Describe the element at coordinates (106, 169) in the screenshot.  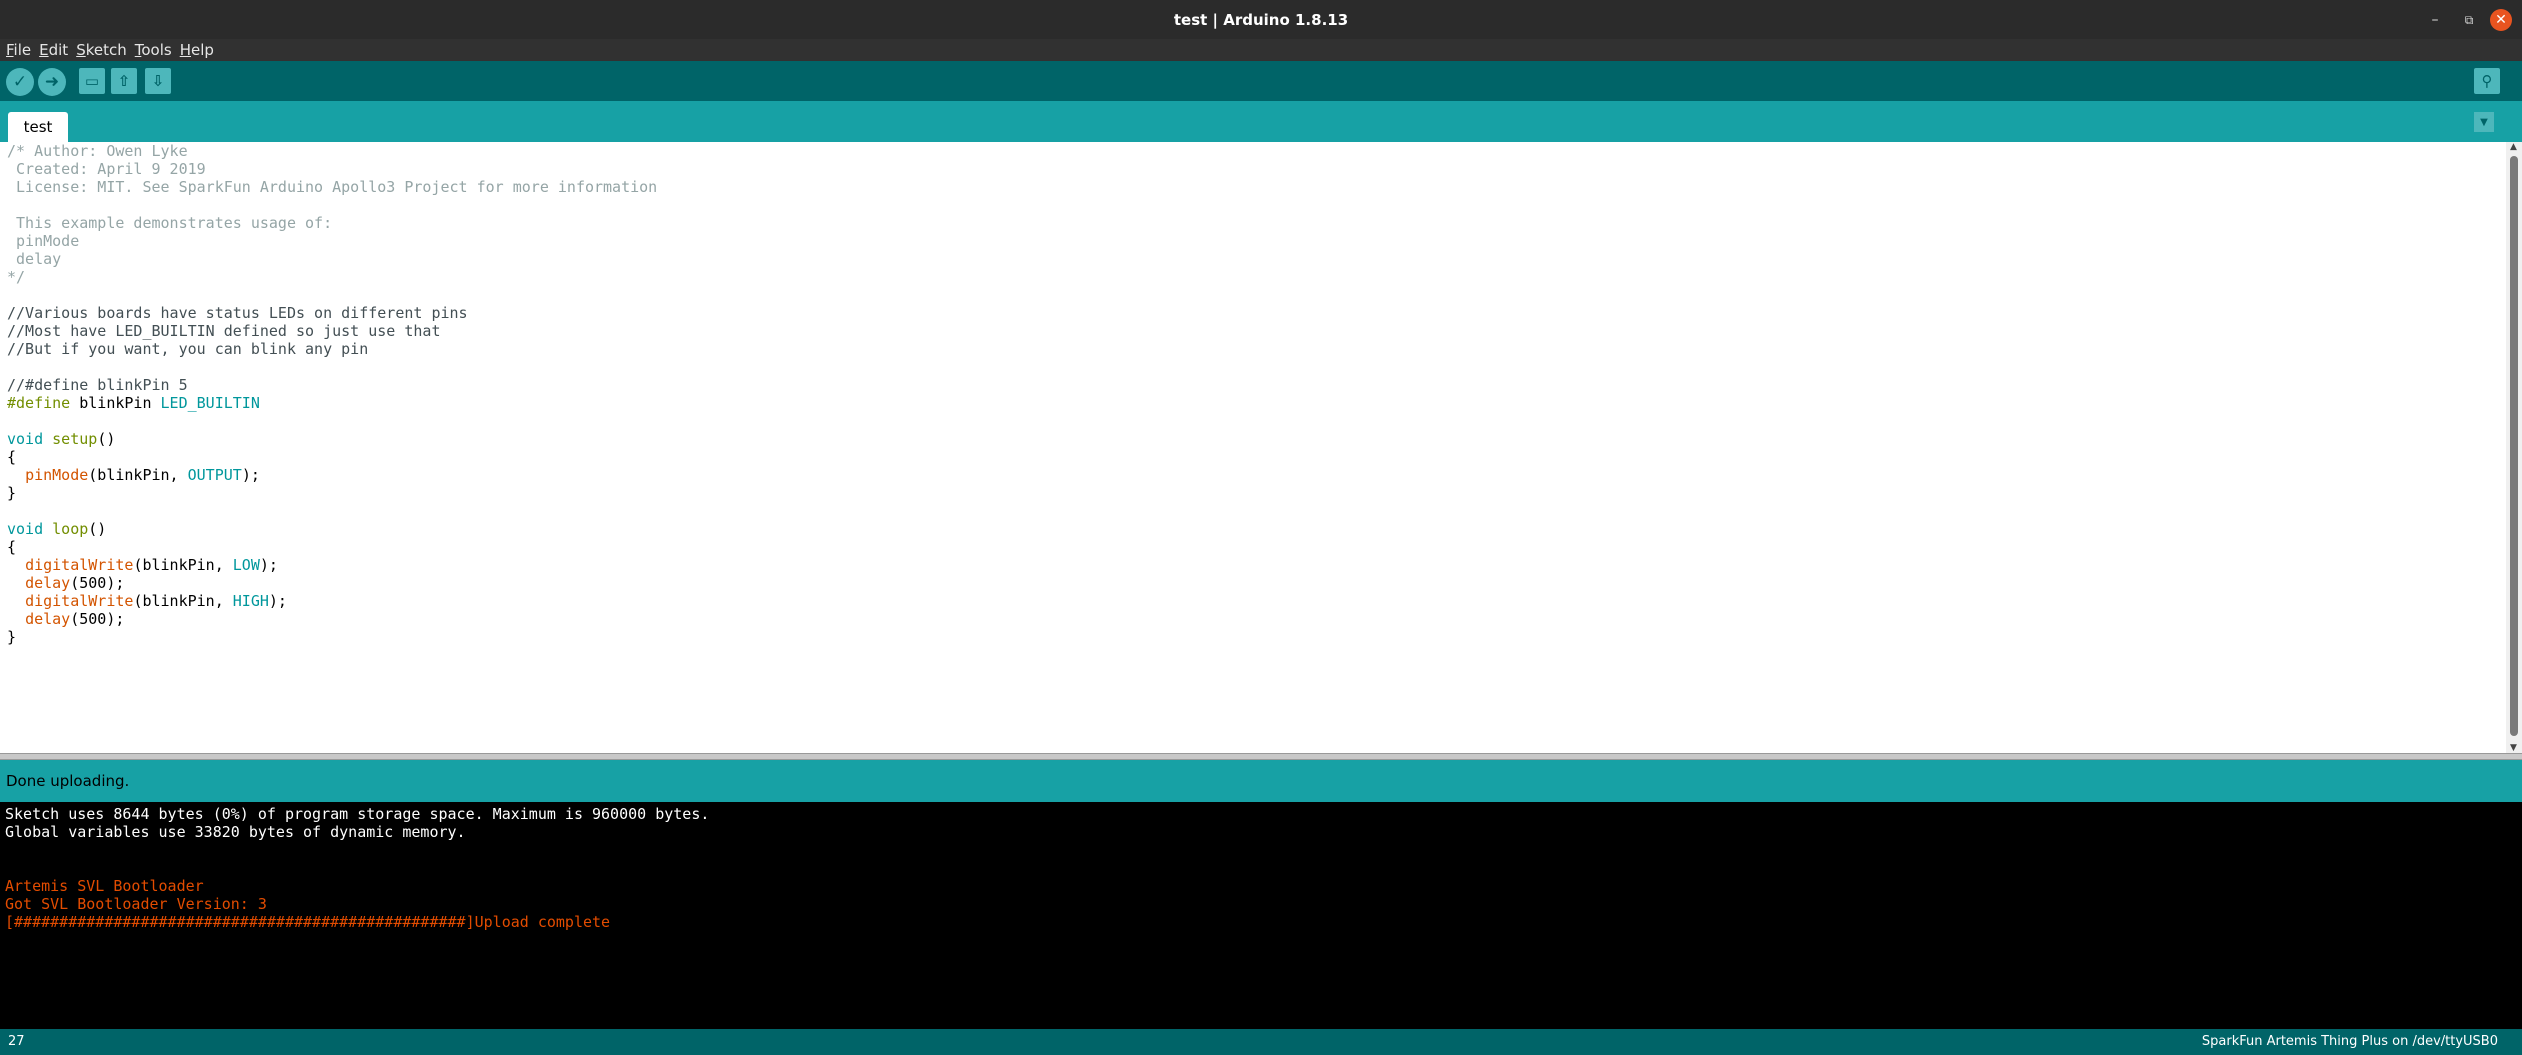
I see `code-token: Created: April 9 2019` at that location.